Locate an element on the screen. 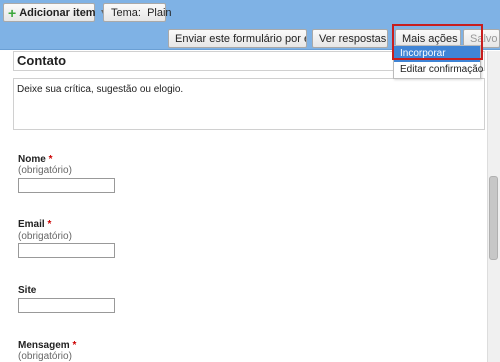 The image size is (500, 362). scrollbar-thumb is located at coordinates (493, 218).